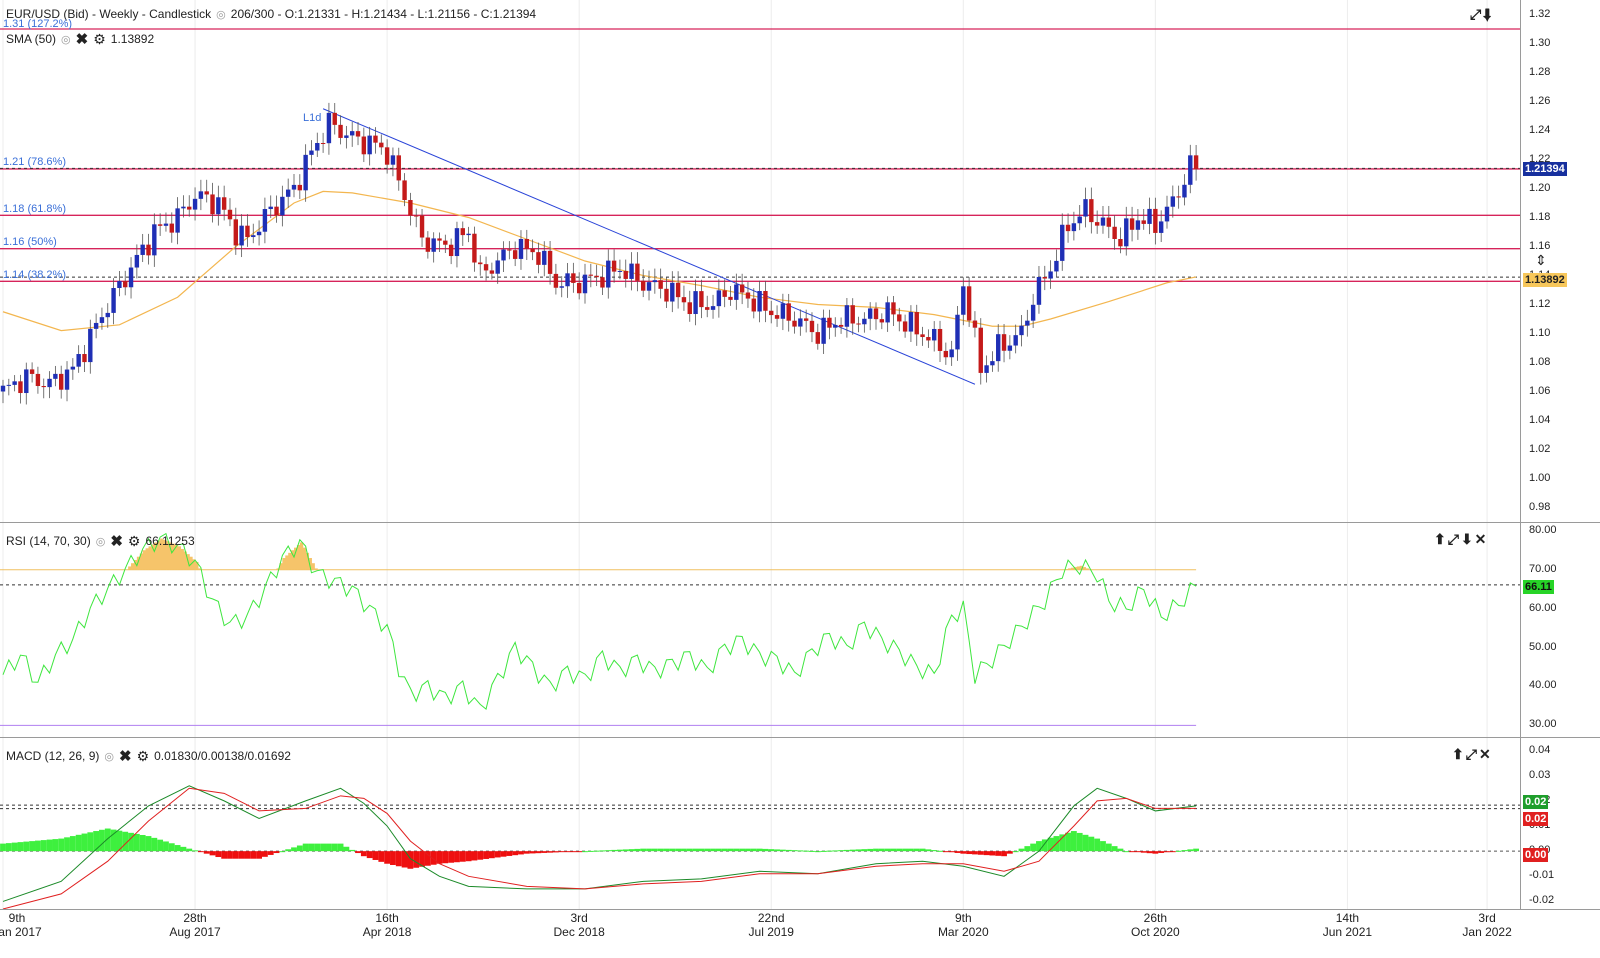  What do you see at coordinates (1540, 477) in the screenshot?
I see `price-tick-label: 1.00` at bounding box center [1540, 477].